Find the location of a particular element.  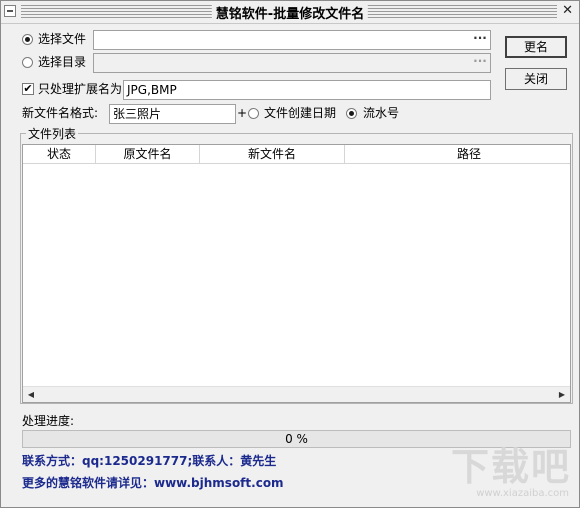

directory-path-input: ··· is located at coordinates (292, 63).